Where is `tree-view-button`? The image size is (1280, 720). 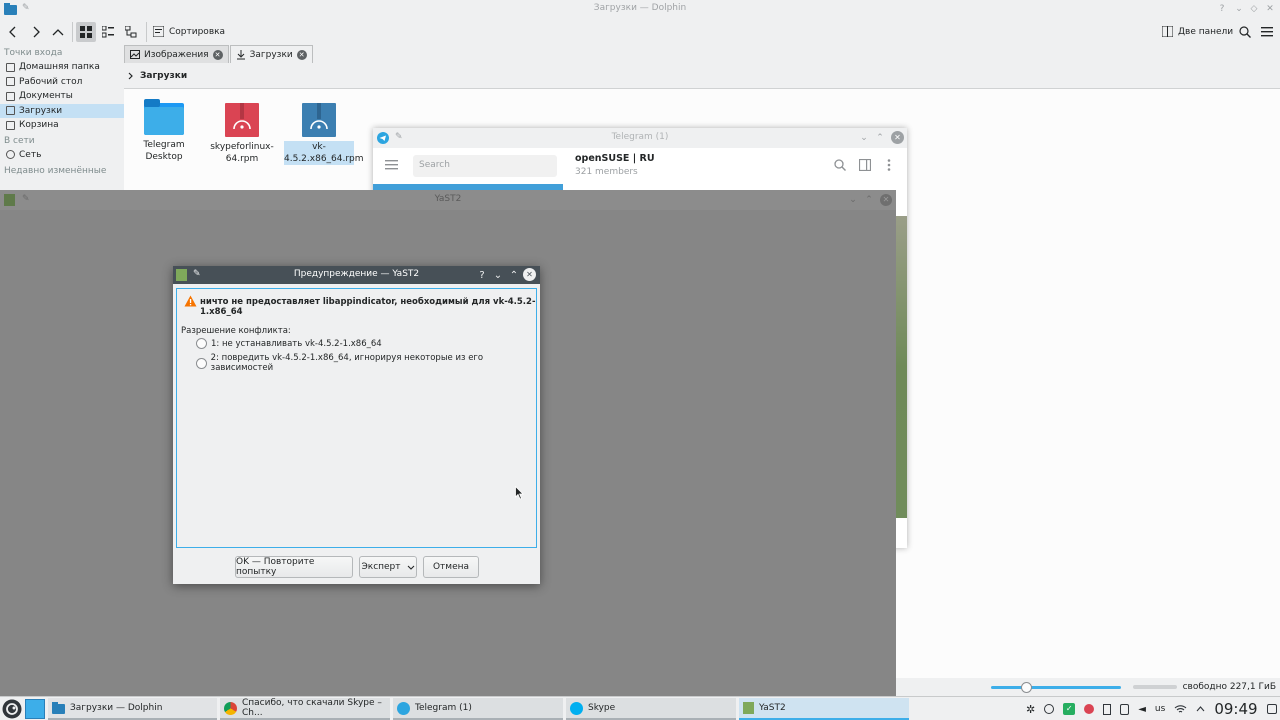
tree-view-button is located at coordinates (131, 32).